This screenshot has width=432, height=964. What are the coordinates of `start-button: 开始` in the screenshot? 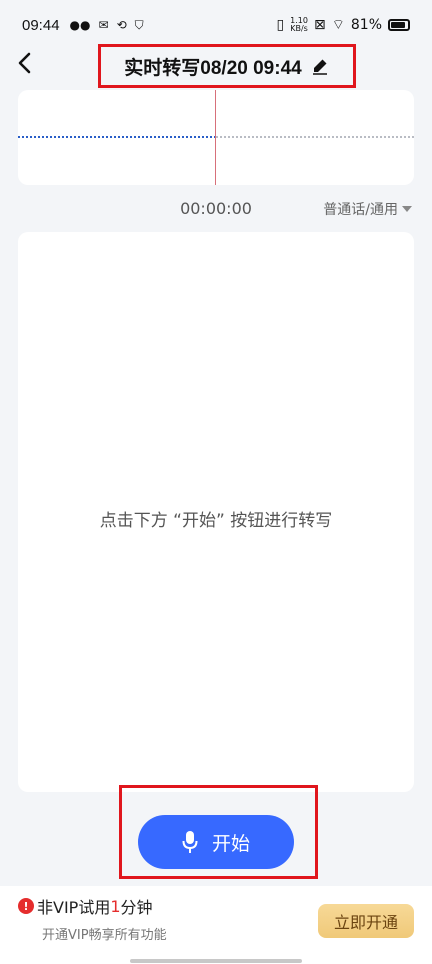 It's located at (216, 842).